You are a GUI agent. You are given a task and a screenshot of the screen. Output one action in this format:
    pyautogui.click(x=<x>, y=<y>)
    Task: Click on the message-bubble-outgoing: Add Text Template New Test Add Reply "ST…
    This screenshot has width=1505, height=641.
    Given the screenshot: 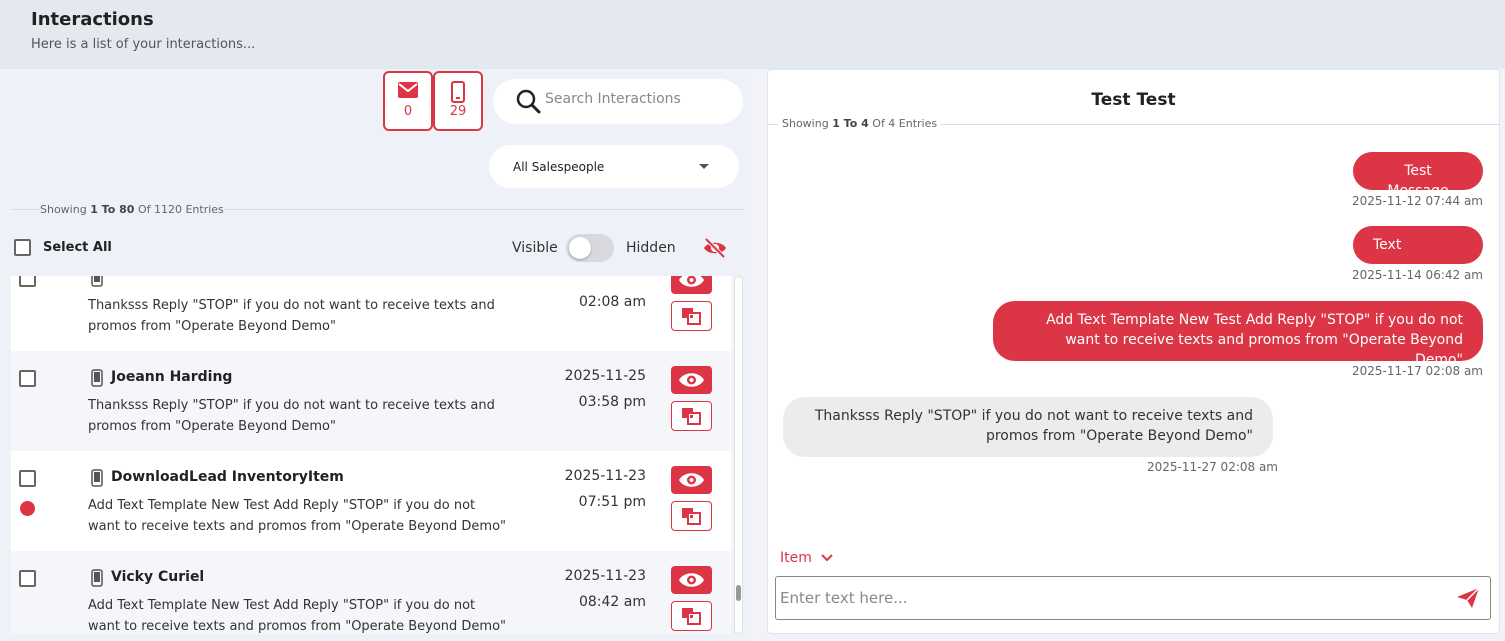 What is the action you would take?
    pyautogui.click(x=1238, y=334)
    